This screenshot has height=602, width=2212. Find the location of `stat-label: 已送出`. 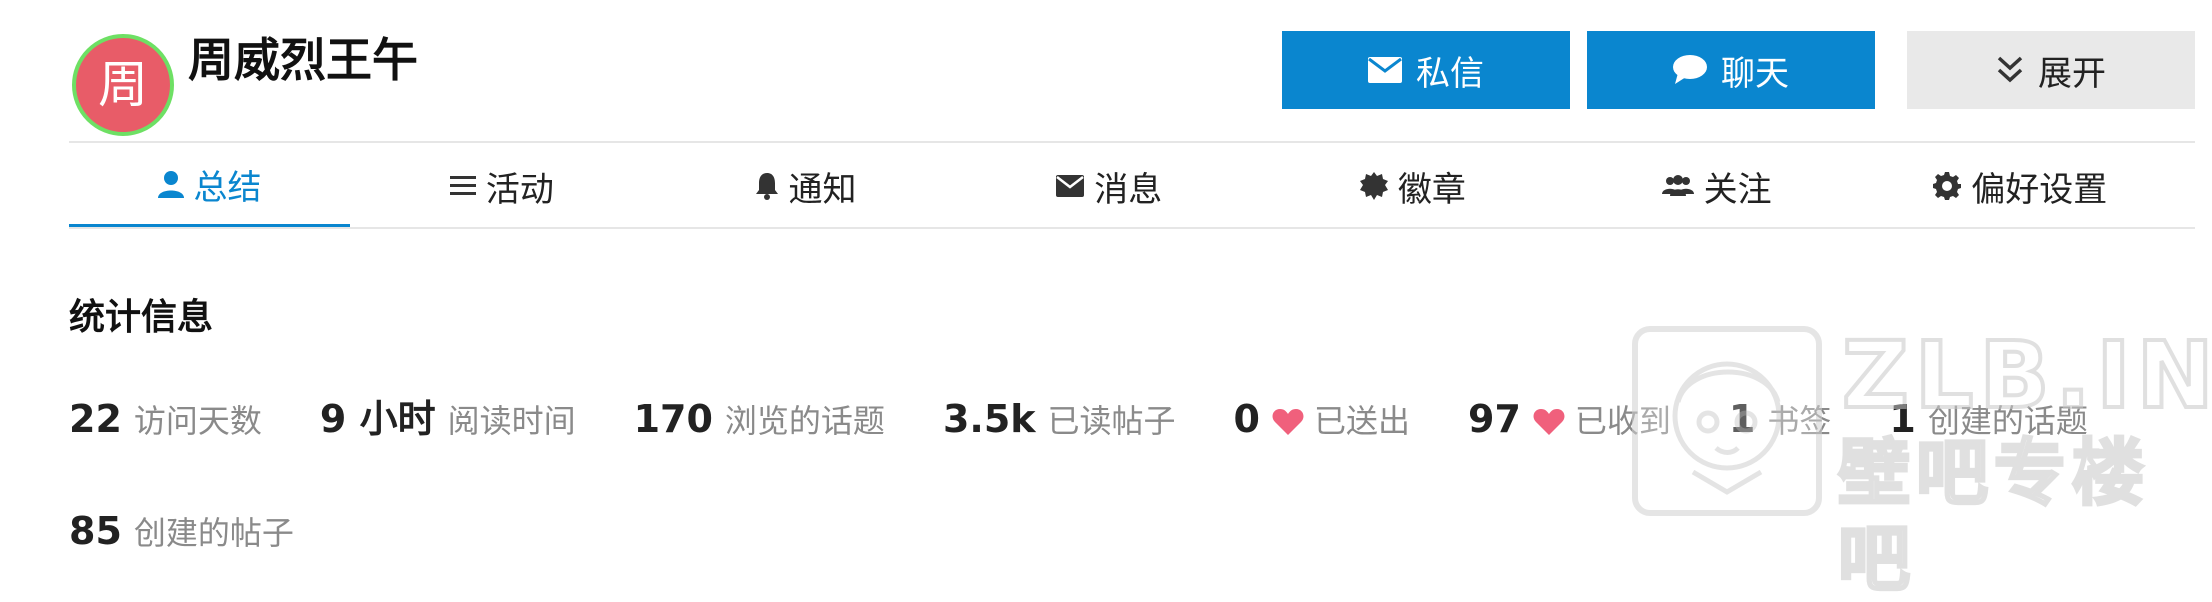

stat-label: 已送出 is located at coordinates (1362, 421).